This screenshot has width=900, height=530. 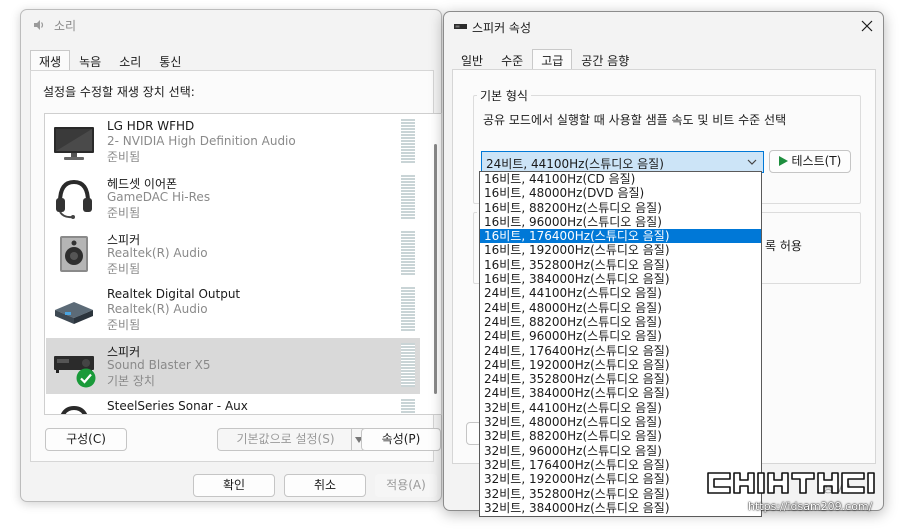 What do you see at coordinates (74, 409) in the screenshot?
I see `headphone-icon` at bounding box center [74, 409].